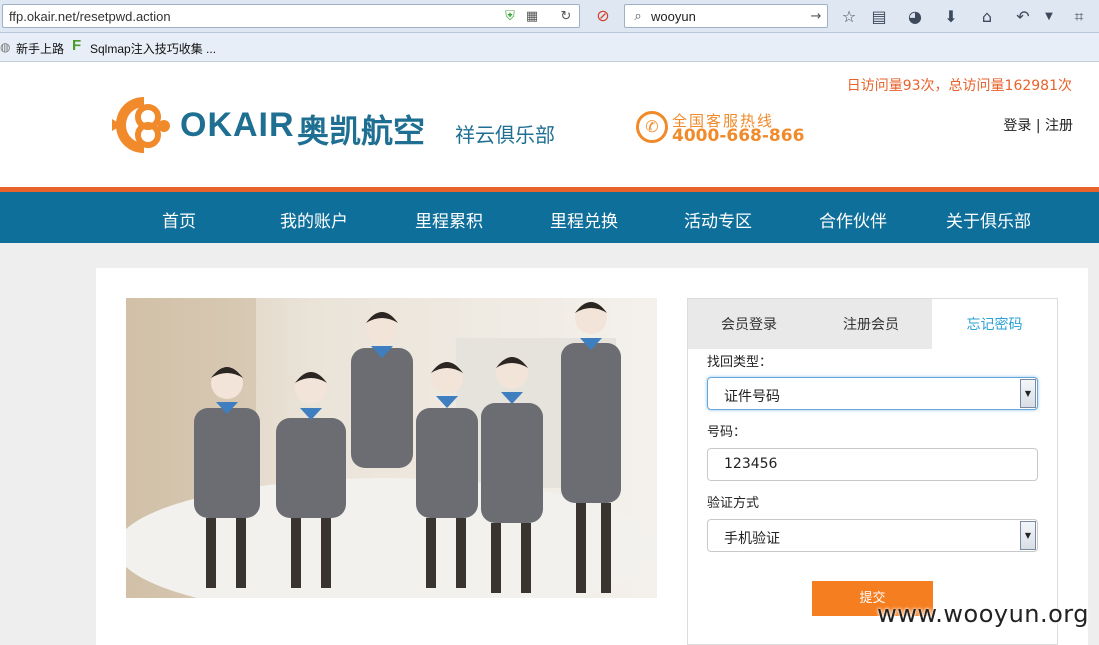  Describe the element at coordinates (510, 17) in the screenshot. I see `shield-icon: ⛨` at that location.